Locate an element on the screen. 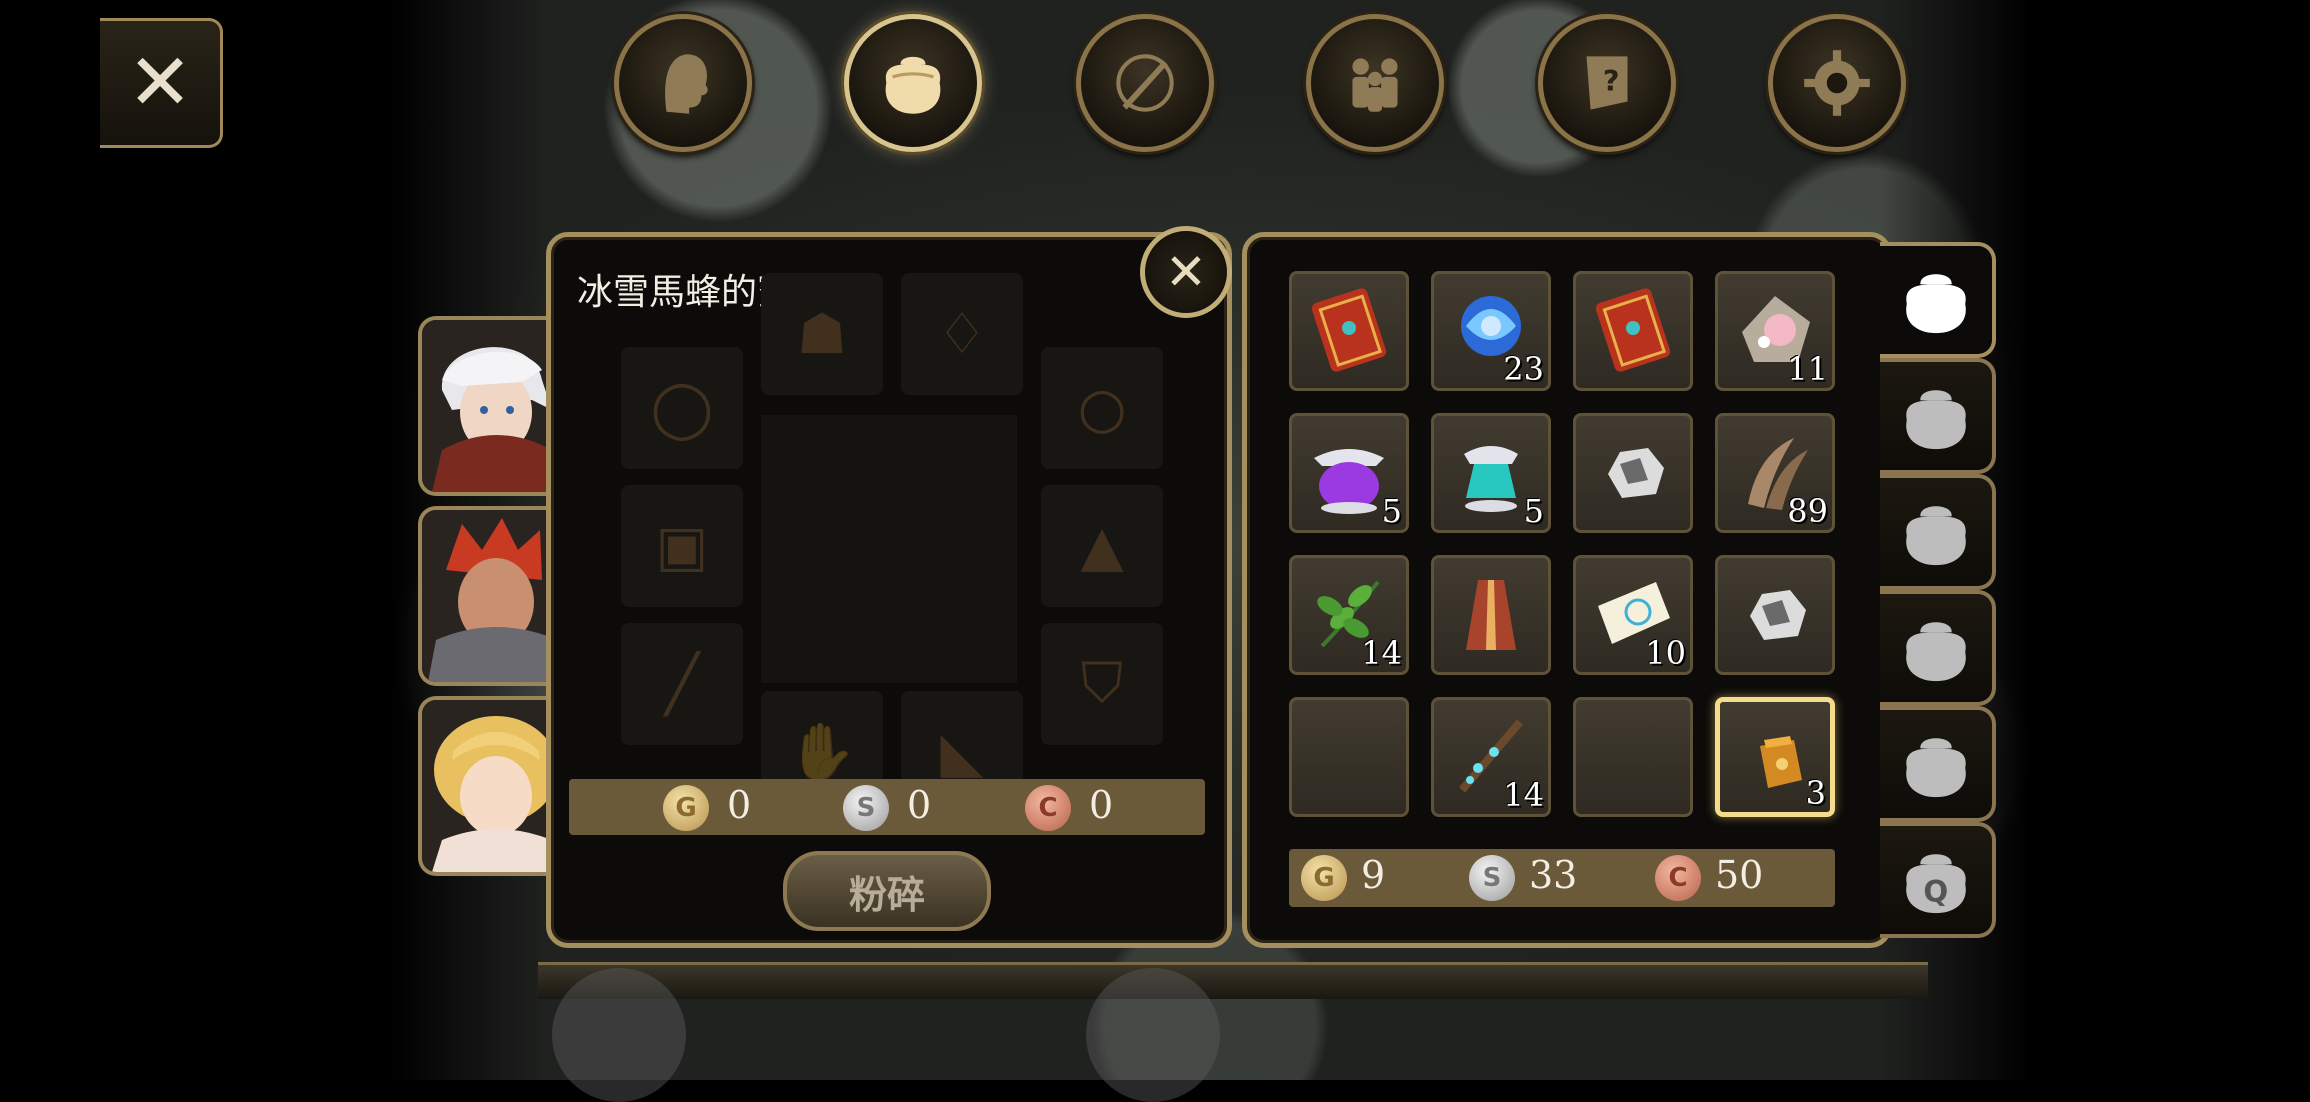  ring-icon: ○ is located at coordinates (1102, 408).